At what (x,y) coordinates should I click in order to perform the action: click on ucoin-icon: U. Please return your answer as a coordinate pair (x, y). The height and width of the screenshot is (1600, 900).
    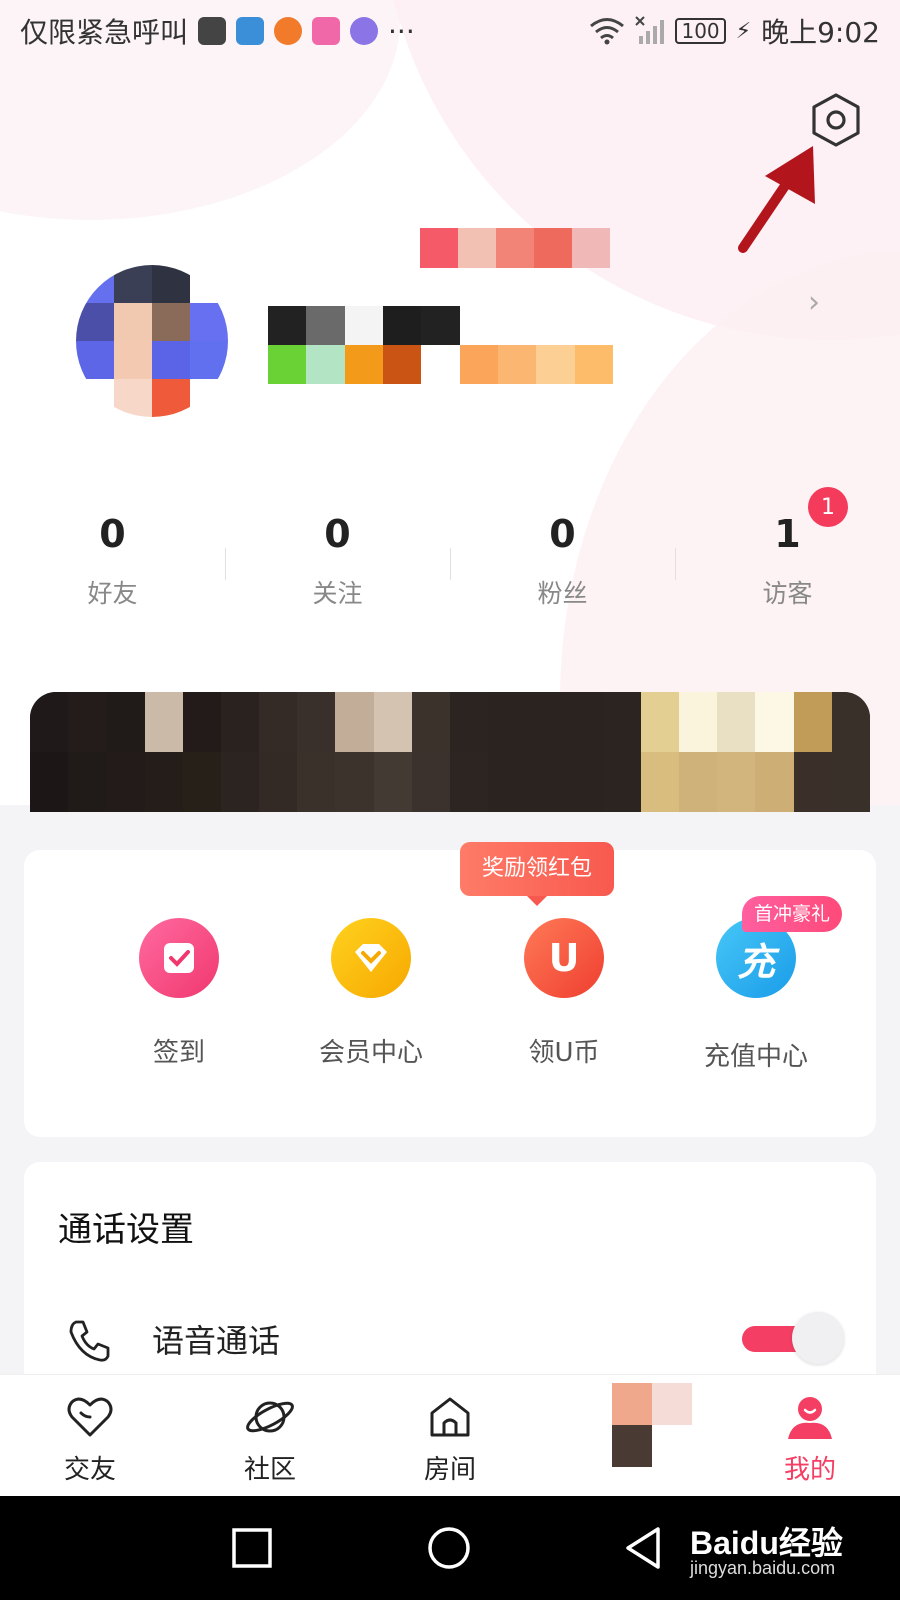
    Looking at the image, I should click on (564, 958).